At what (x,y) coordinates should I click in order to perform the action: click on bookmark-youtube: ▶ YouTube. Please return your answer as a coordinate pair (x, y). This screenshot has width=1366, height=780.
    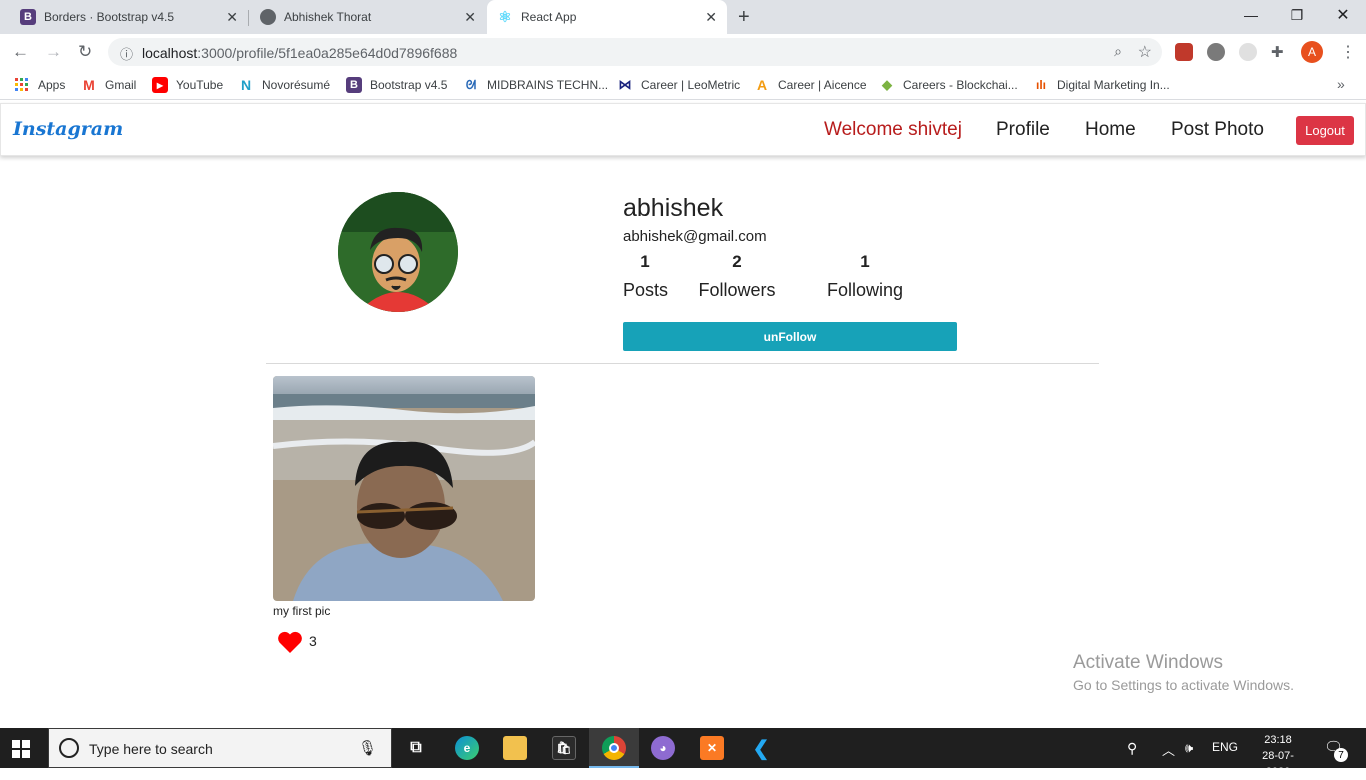
    Looking at the image, I should click on (187, 85).